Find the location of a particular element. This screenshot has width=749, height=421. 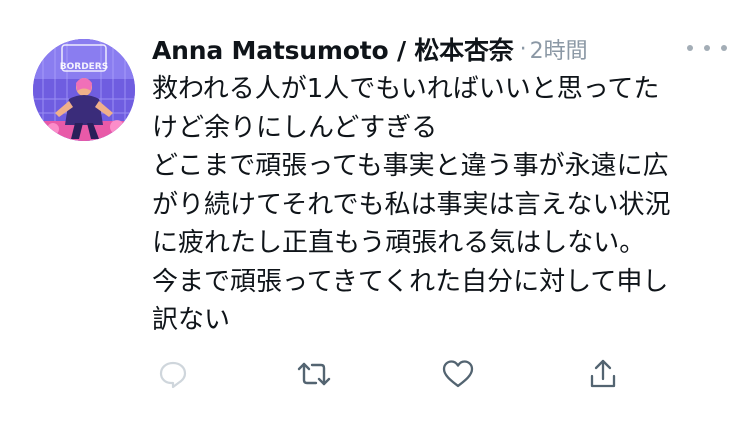

tweet-actions is located at coordinates (392, 374).